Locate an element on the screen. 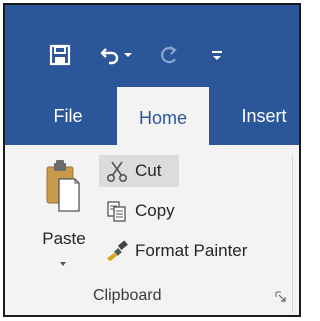  group-separator is located at coordinates (292, 234).